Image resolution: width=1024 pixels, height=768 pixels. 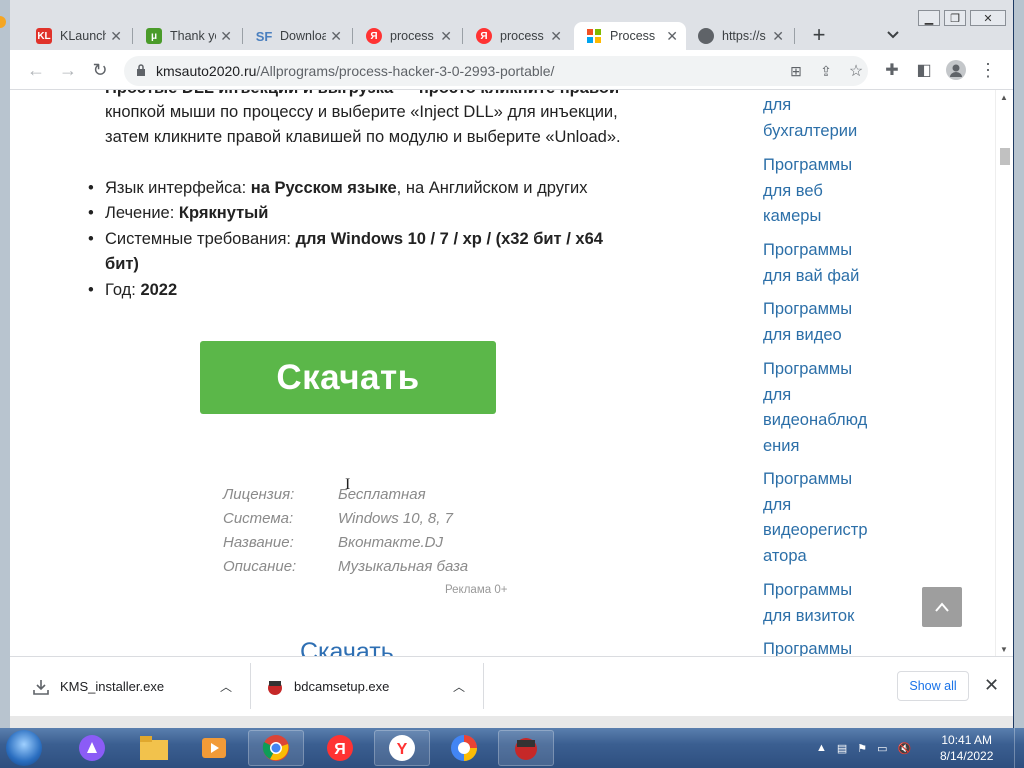 I want to click on sourceforge-icon: SF, so click(x=264, y=36).